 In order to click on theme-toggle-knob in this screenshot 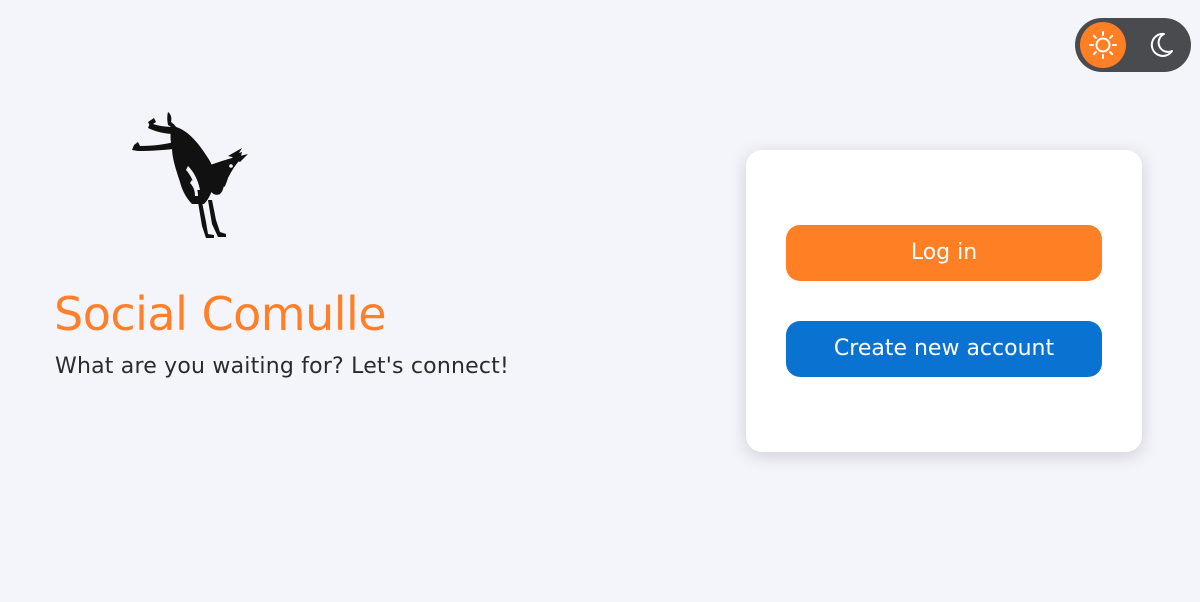, I will do `click(1103, 45)`.